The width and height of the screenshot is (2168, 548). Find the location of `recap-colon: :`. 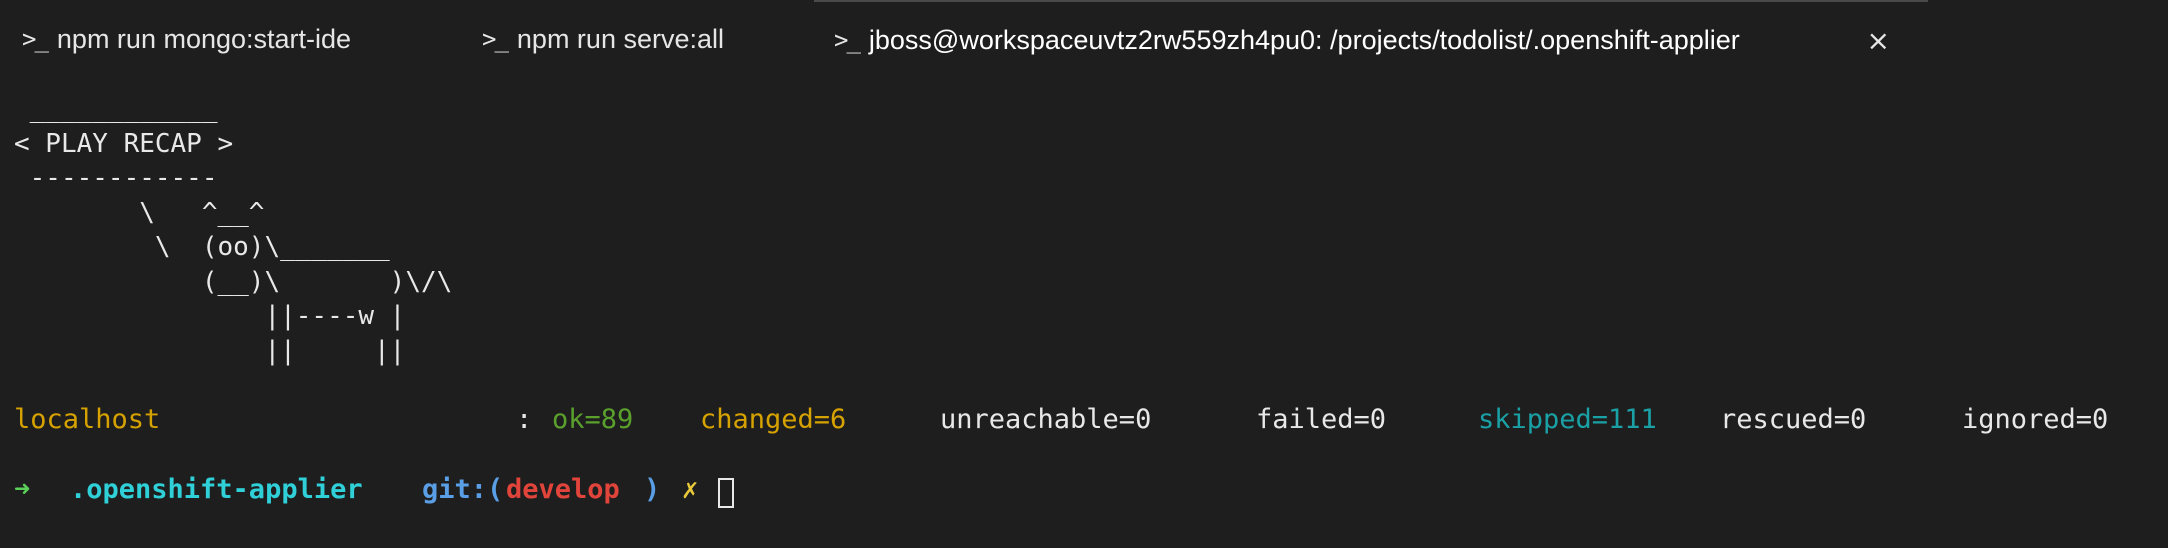

recap-colon: : is located at coordinates (524, 419).